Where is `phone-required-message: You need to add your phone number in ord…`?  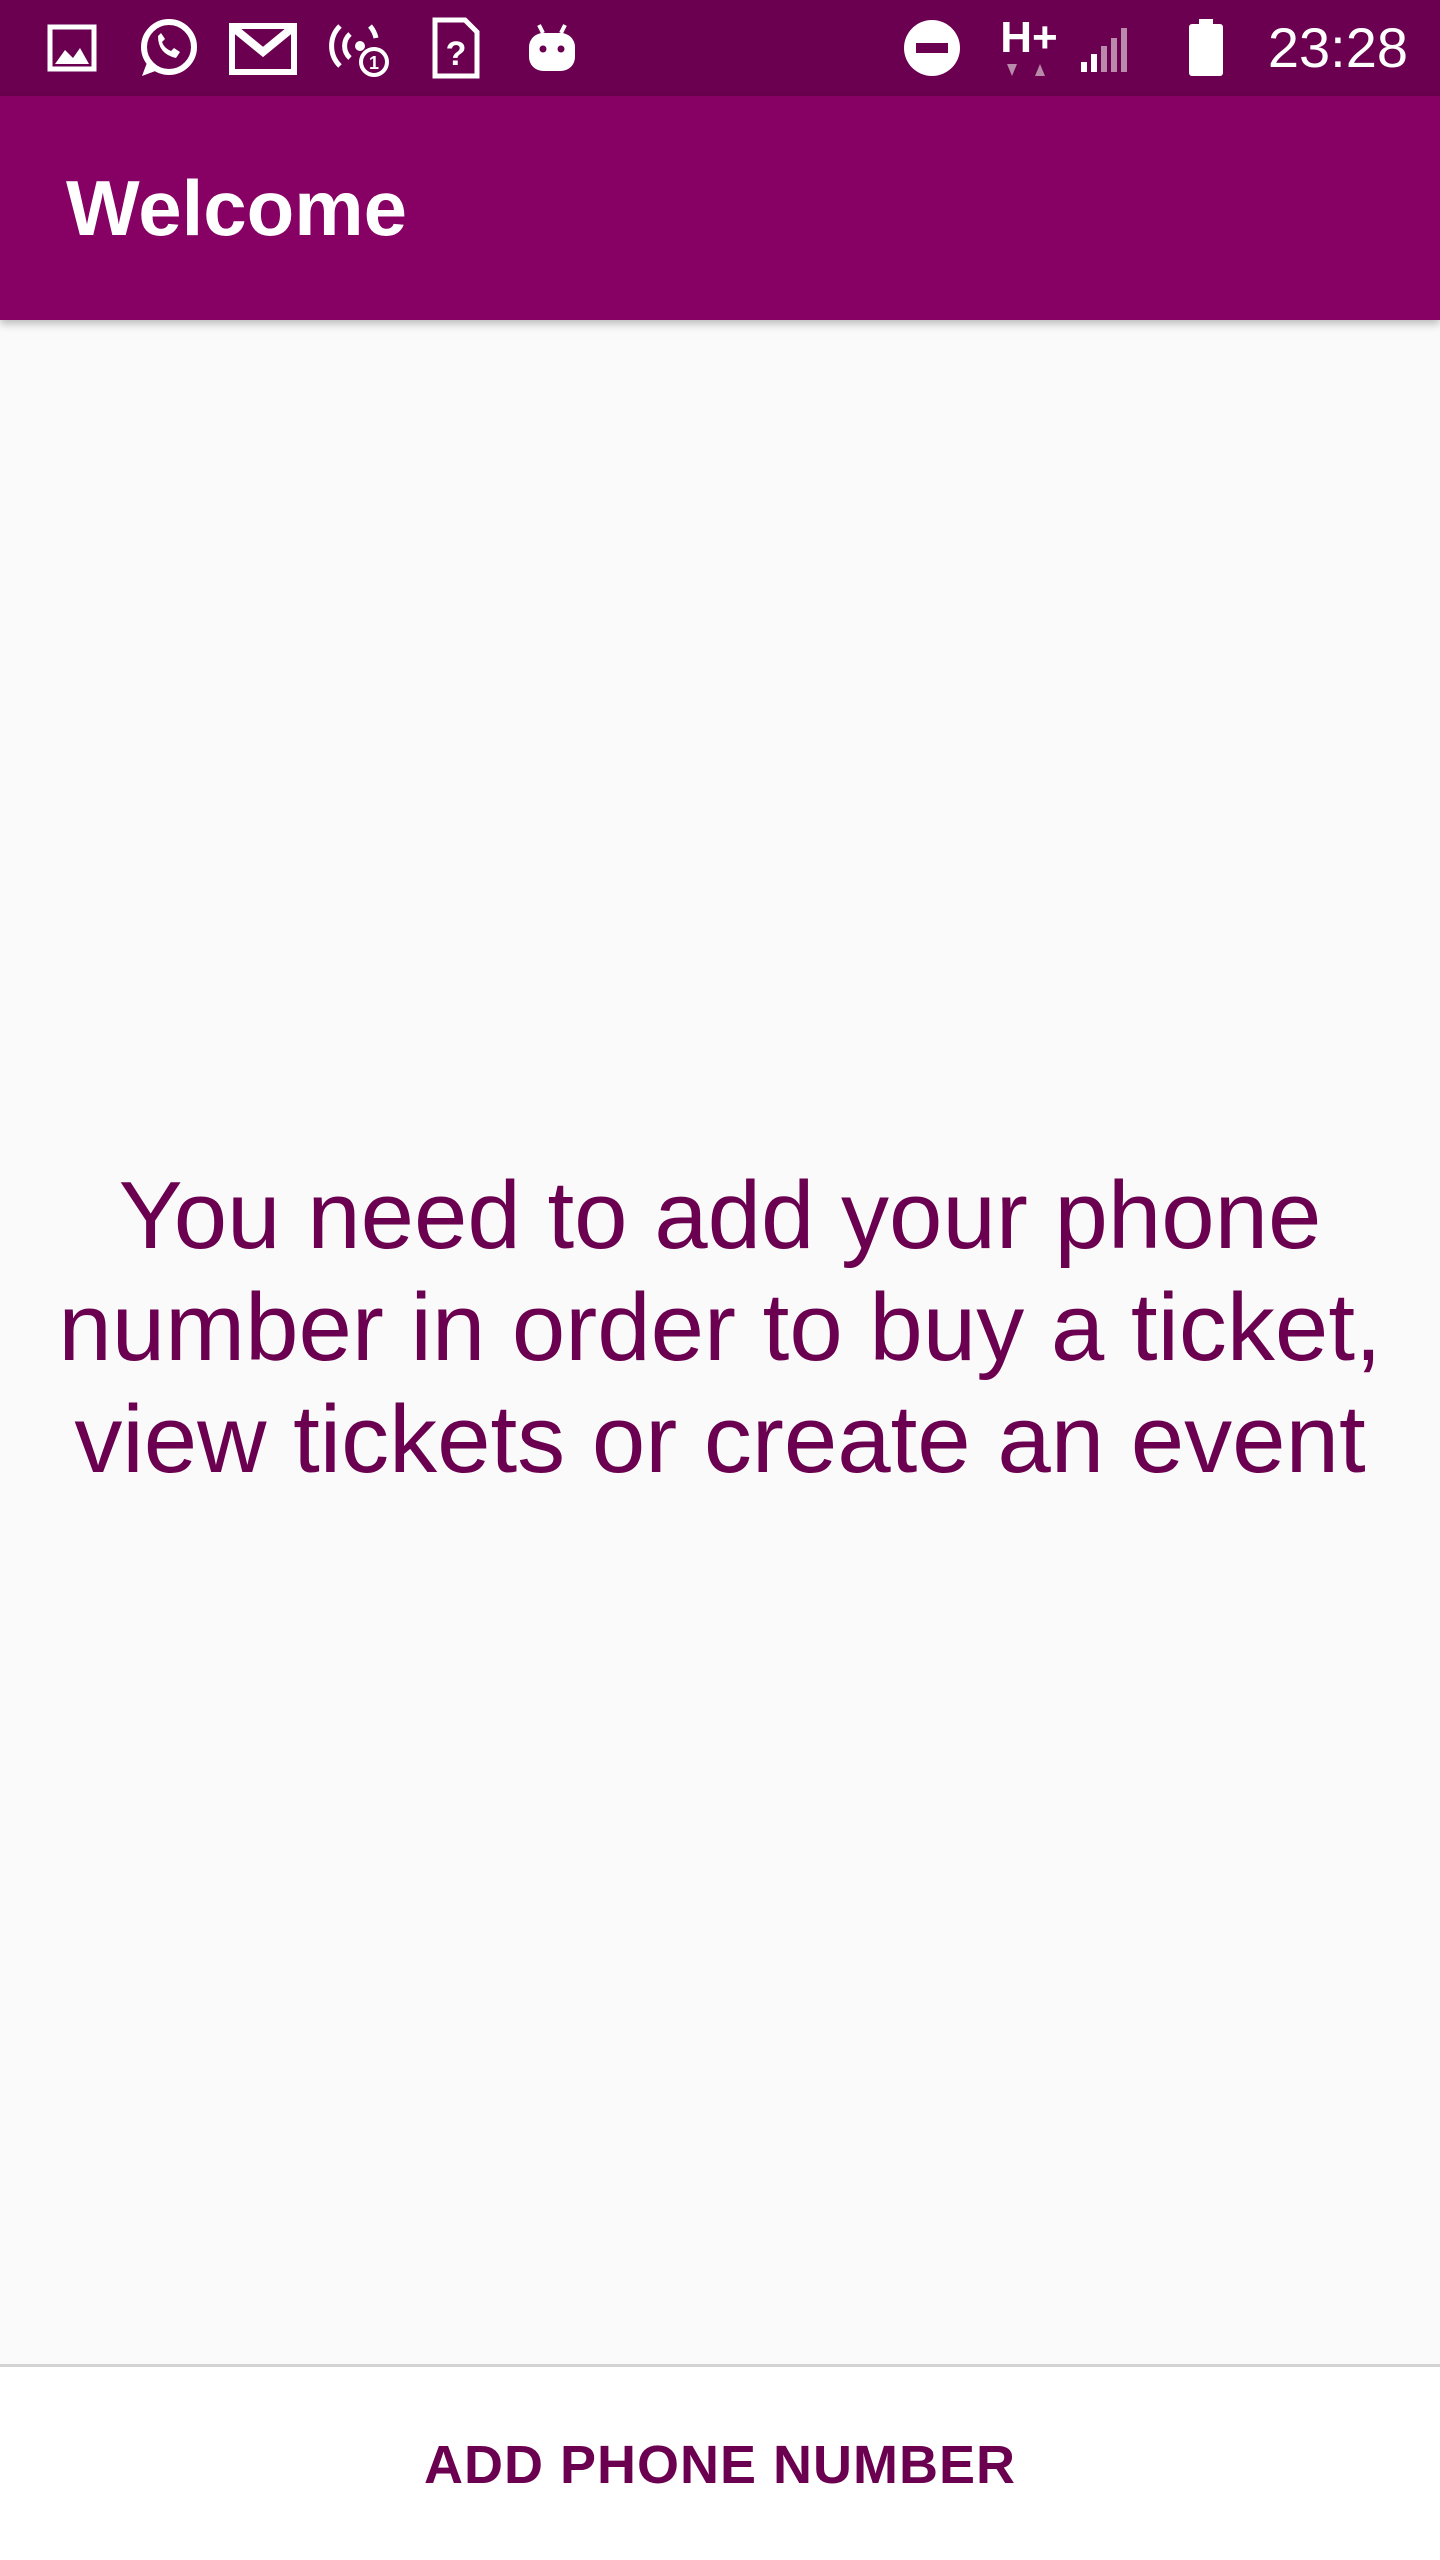 phone-required-message: You need to add your phone number in ord… is located at coordinates (720, 1327).